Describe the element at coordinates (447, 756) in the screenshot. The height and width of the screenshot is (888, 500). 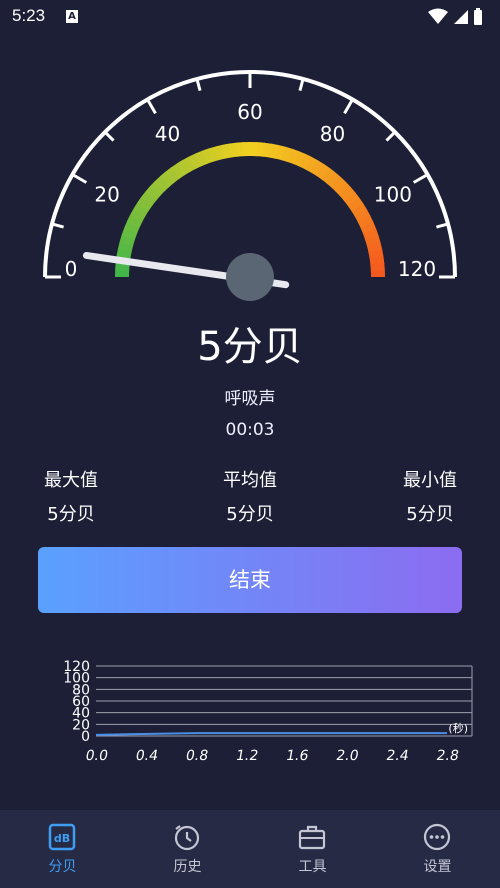
I see `x-tick-label: 2.8` at that location.